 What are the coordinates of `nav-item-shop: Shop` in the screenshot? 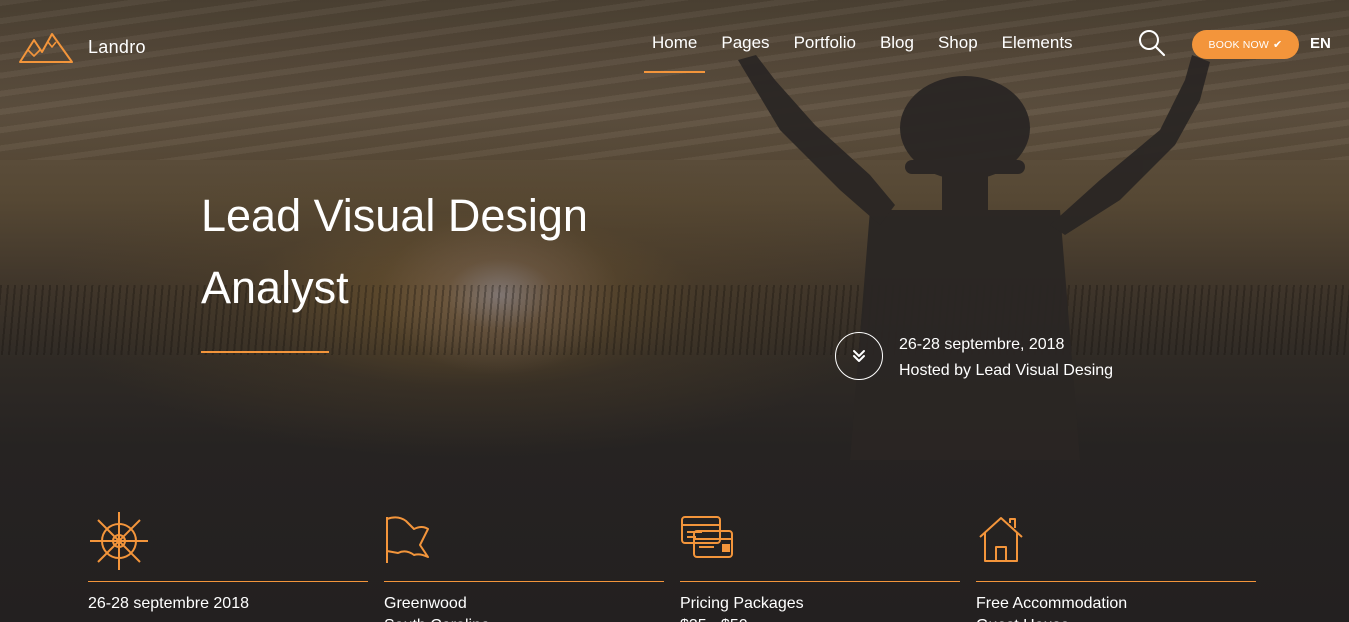 It's located at (958, 47).